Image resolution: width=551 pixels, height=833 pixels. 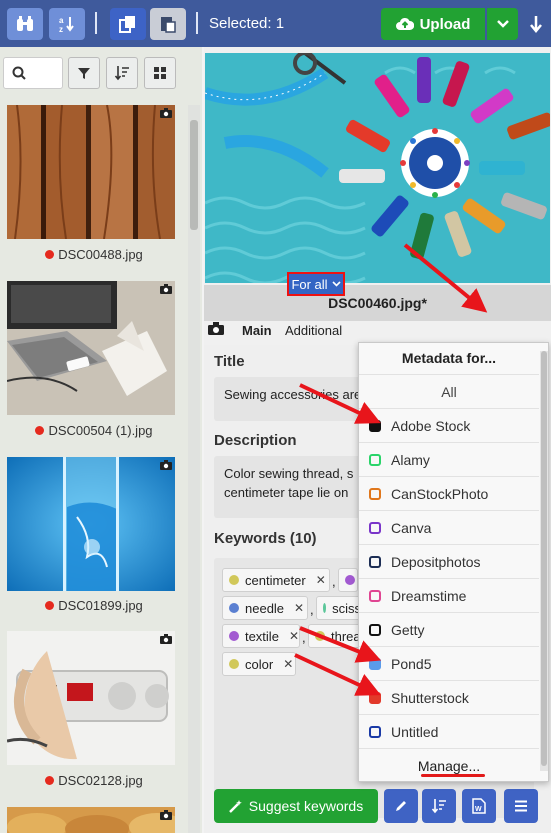 What do you see at coordinates (449, 629) in the screenshot?
I see `menu-item-getty: Getty` at bounding box center [449, 629].